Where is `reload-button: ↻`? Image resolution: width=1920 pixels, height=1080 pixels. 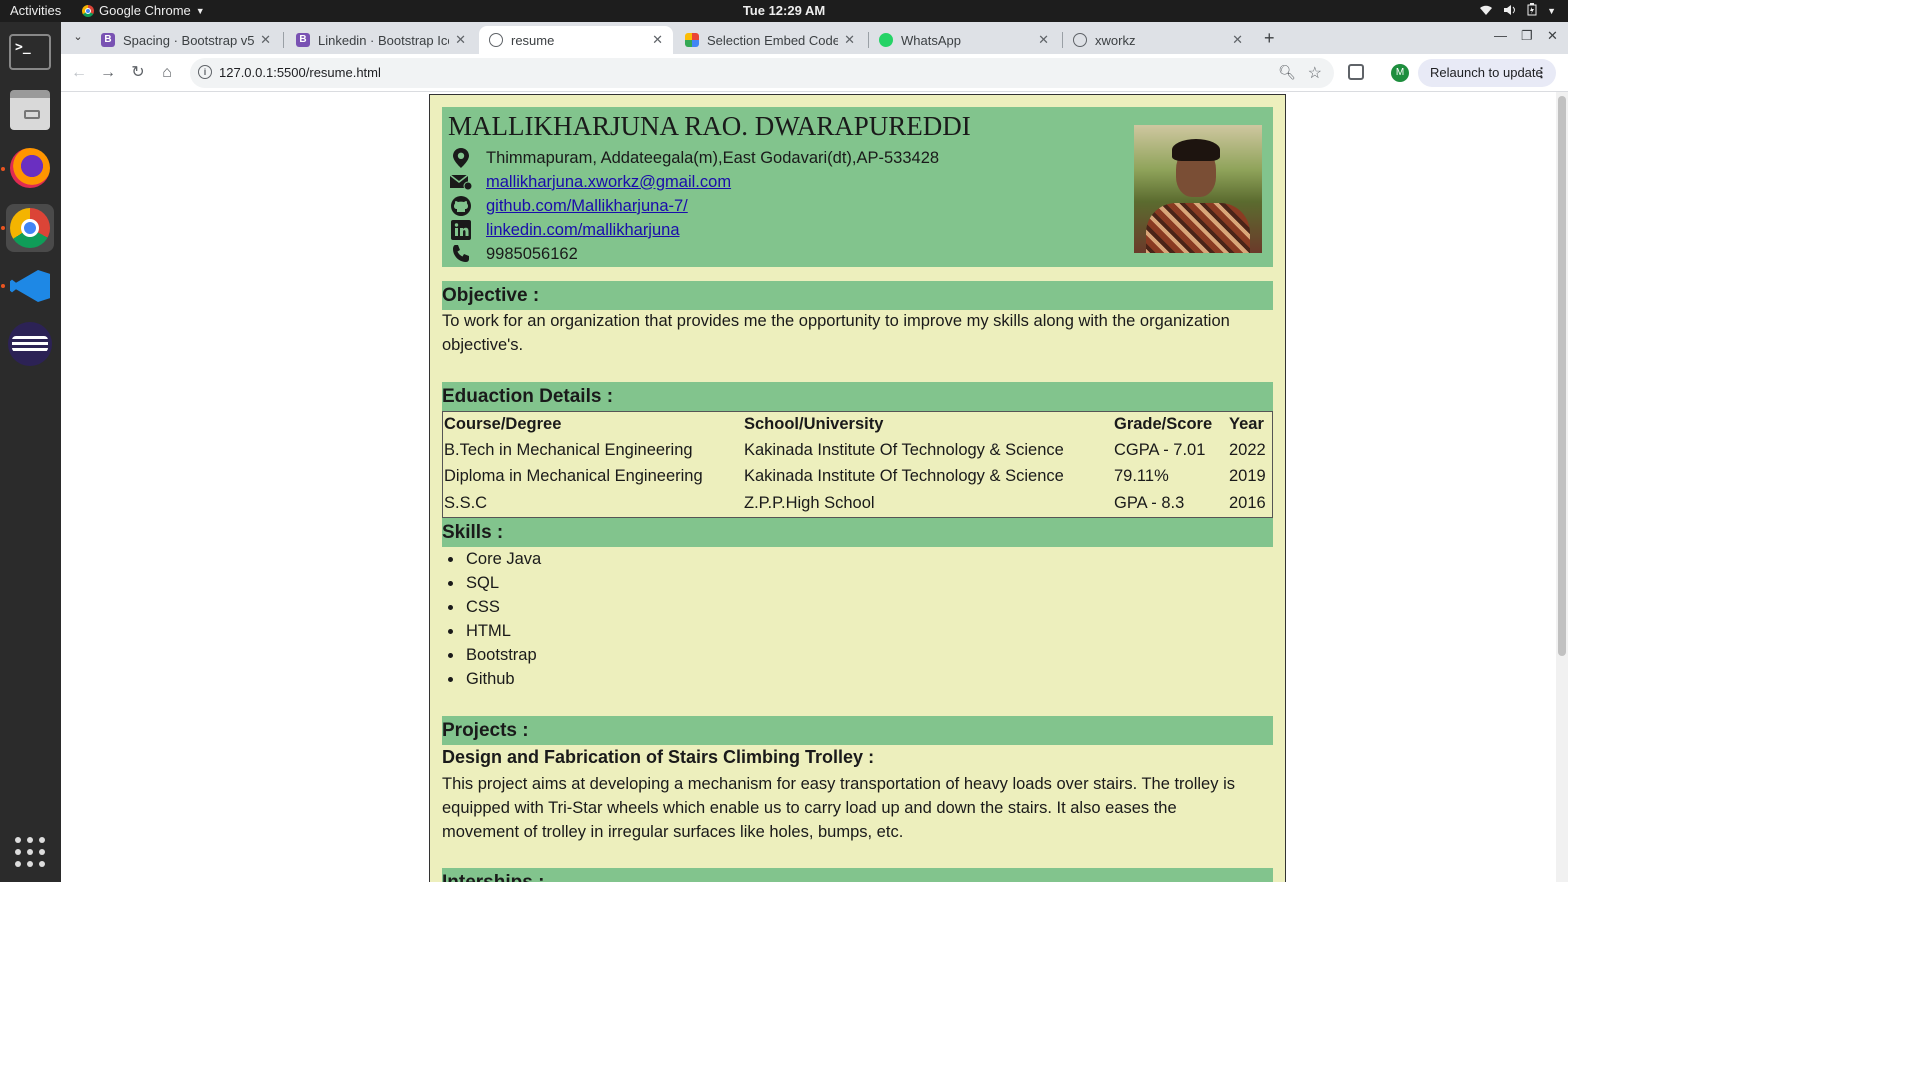 reload-button: ↻ is located at coordinates (138, 73).